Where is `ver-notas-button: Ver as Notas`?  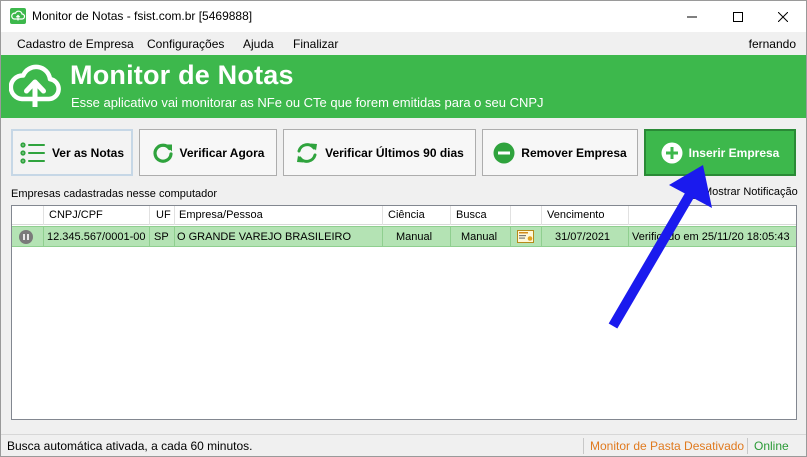
ver-notas-button: Ver as Notas is located at coordinates (72, 152).